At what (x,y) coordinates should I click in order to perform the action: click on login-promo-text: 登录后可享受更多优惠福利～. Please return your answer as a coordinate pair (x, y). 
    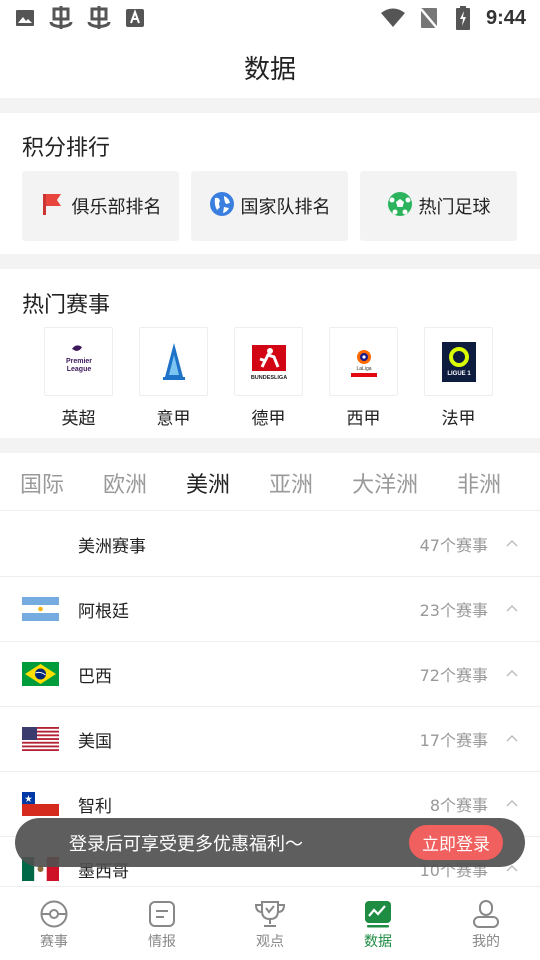
    Looking at the image, I should click on (186, 844).